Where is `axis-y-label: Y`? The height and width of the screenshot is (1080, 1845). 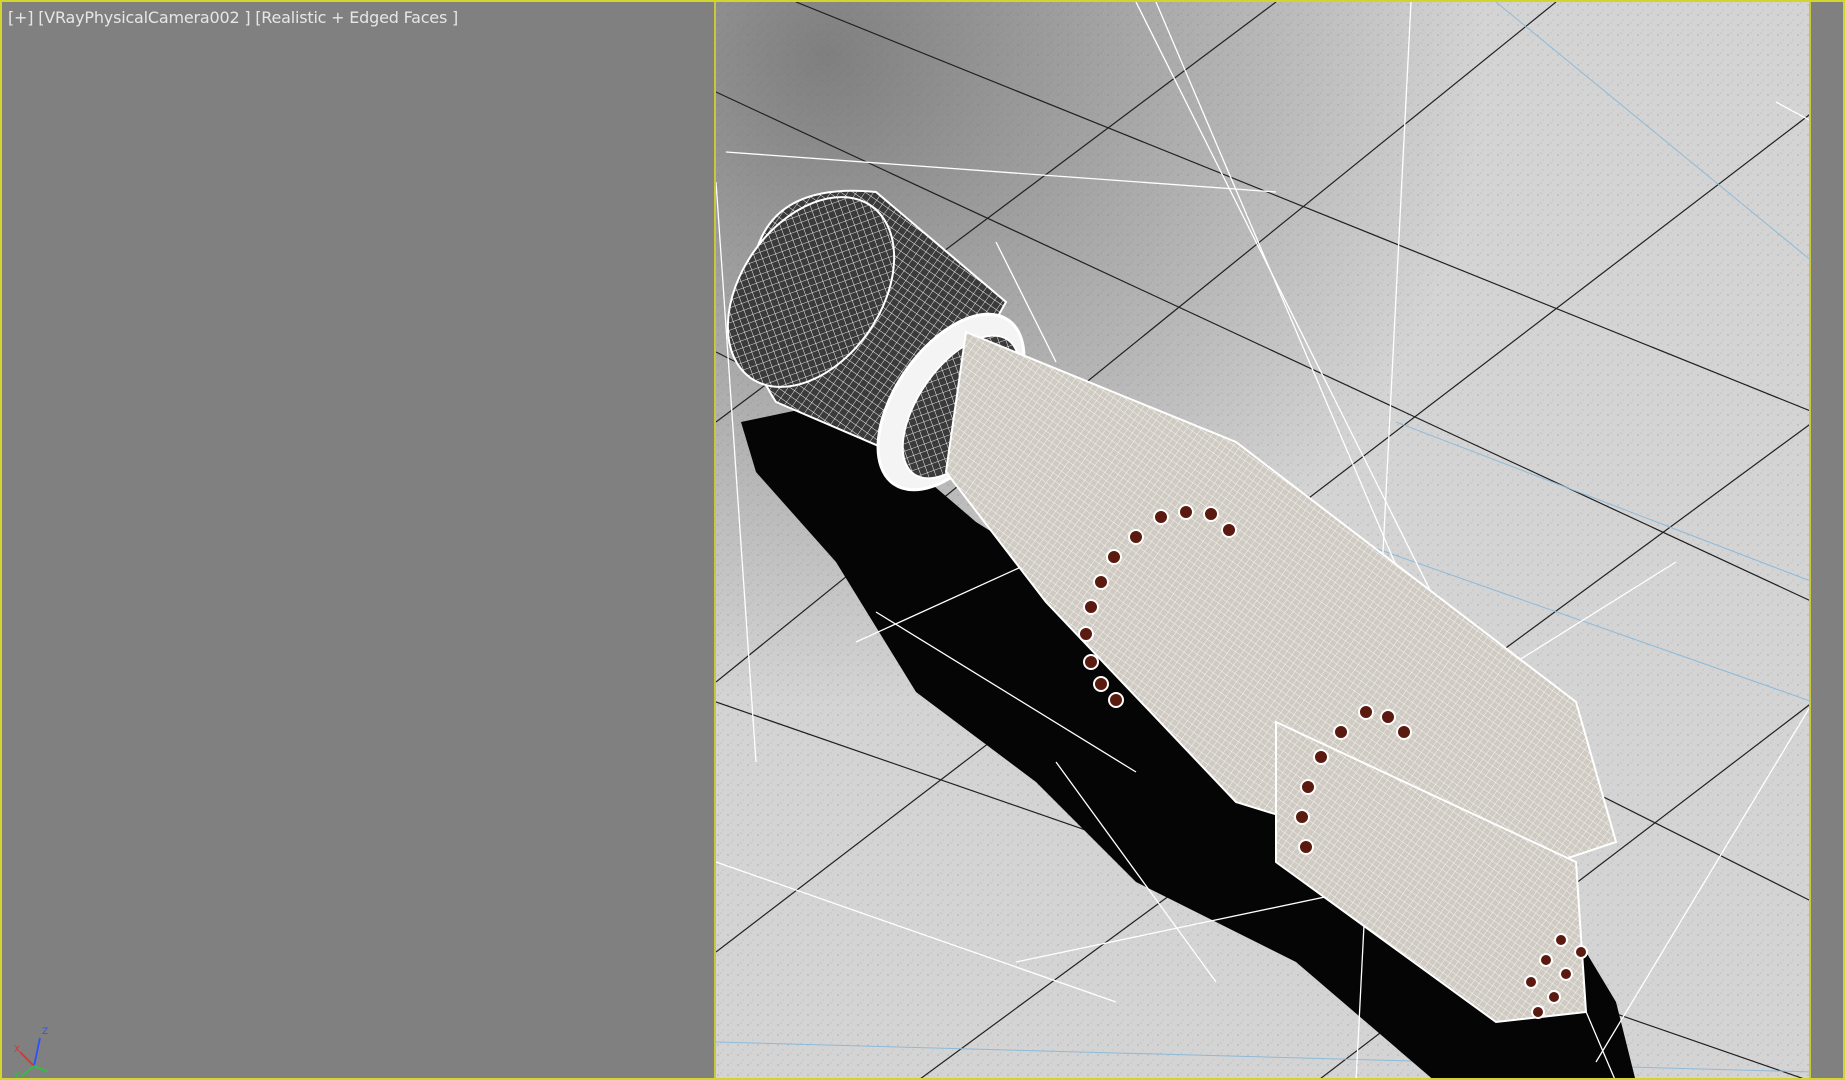
axis-y-label: Y is located at coordinates (17, 1074).